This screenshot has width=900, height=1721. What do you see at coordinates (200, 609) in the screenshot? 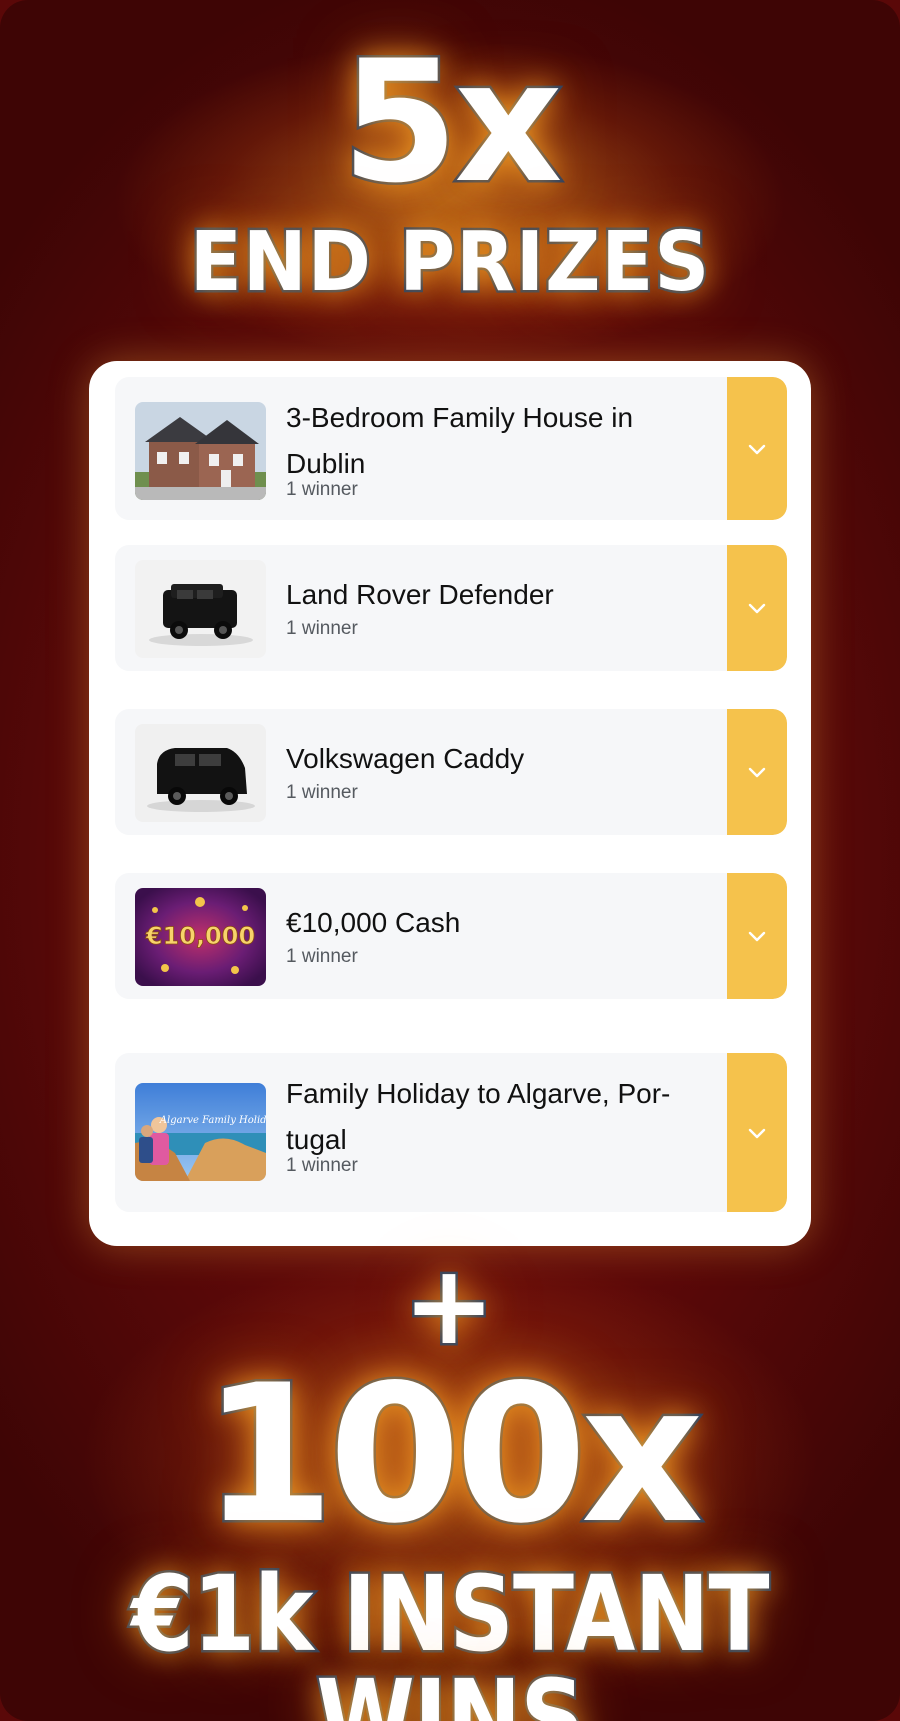
I see `land-rover-photo` at bounding box center [200, 609].